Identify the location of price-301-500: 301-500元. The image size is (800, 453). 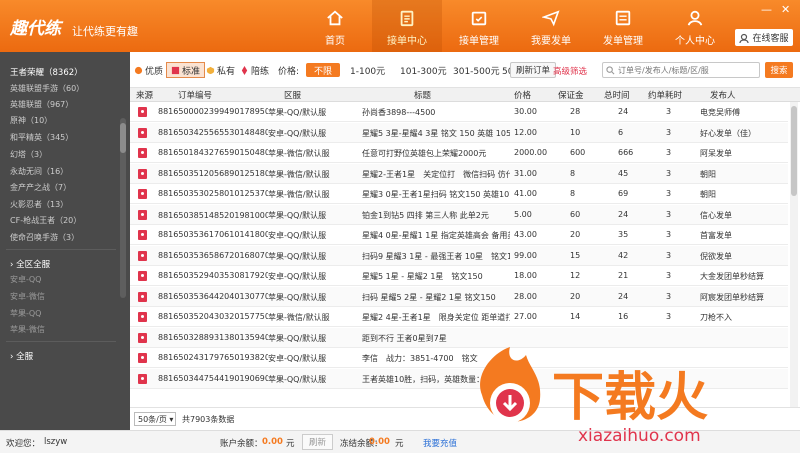
(476, 70).